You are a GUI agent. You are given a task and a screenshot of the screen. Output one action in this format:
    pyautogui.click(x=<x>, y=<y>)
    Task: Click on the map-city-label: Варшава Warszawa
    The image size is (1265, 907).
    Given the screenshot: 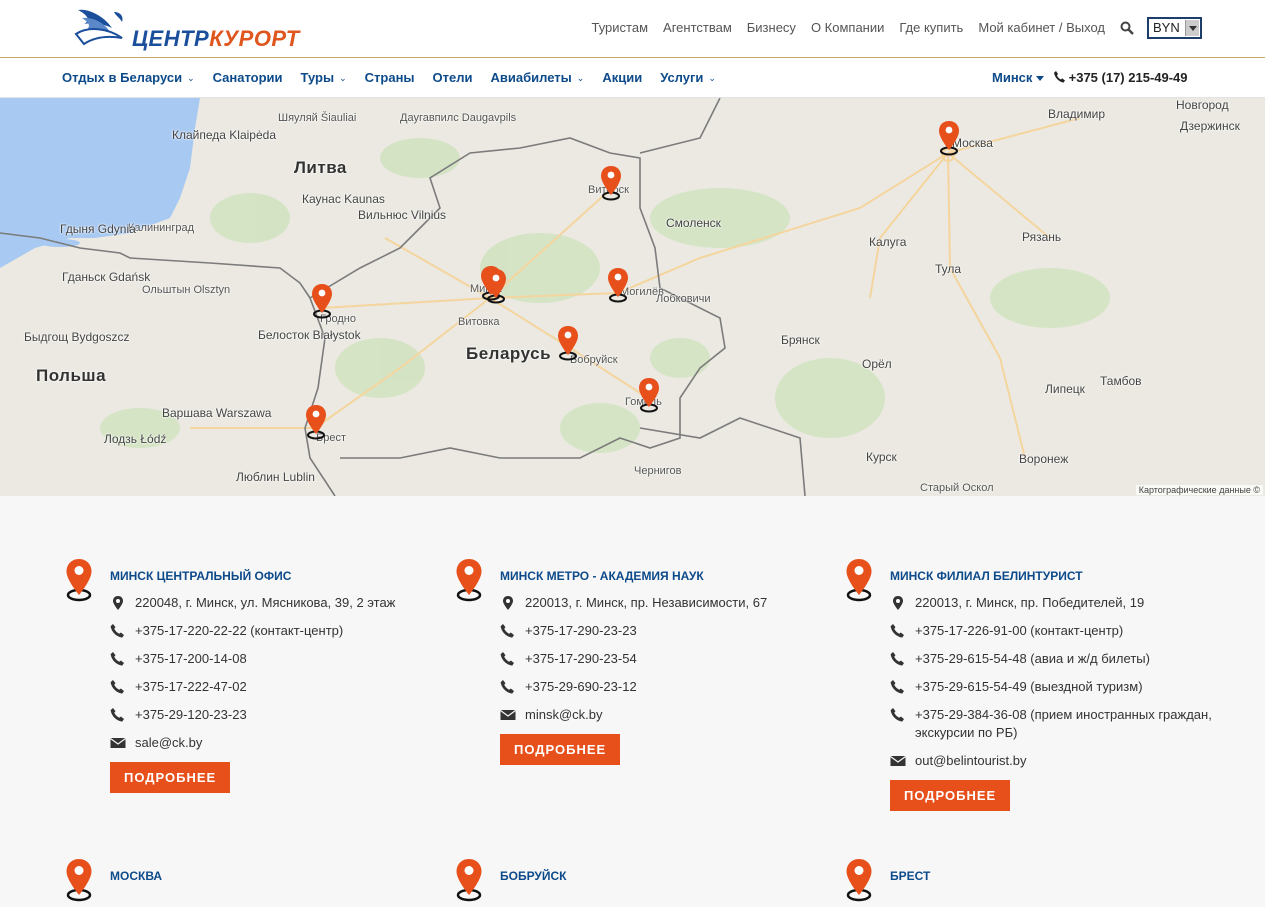 What is the action you would take?
    pyautogui.click(x=217, y=413)
    